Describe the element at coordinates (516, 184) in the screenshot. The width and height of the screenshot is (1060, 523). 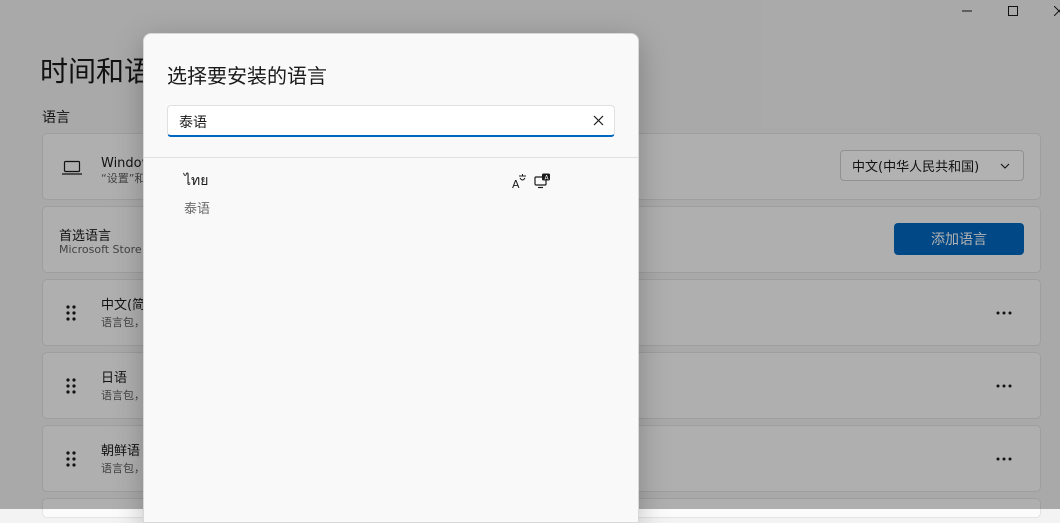
I see `svg-text: A` at that location.